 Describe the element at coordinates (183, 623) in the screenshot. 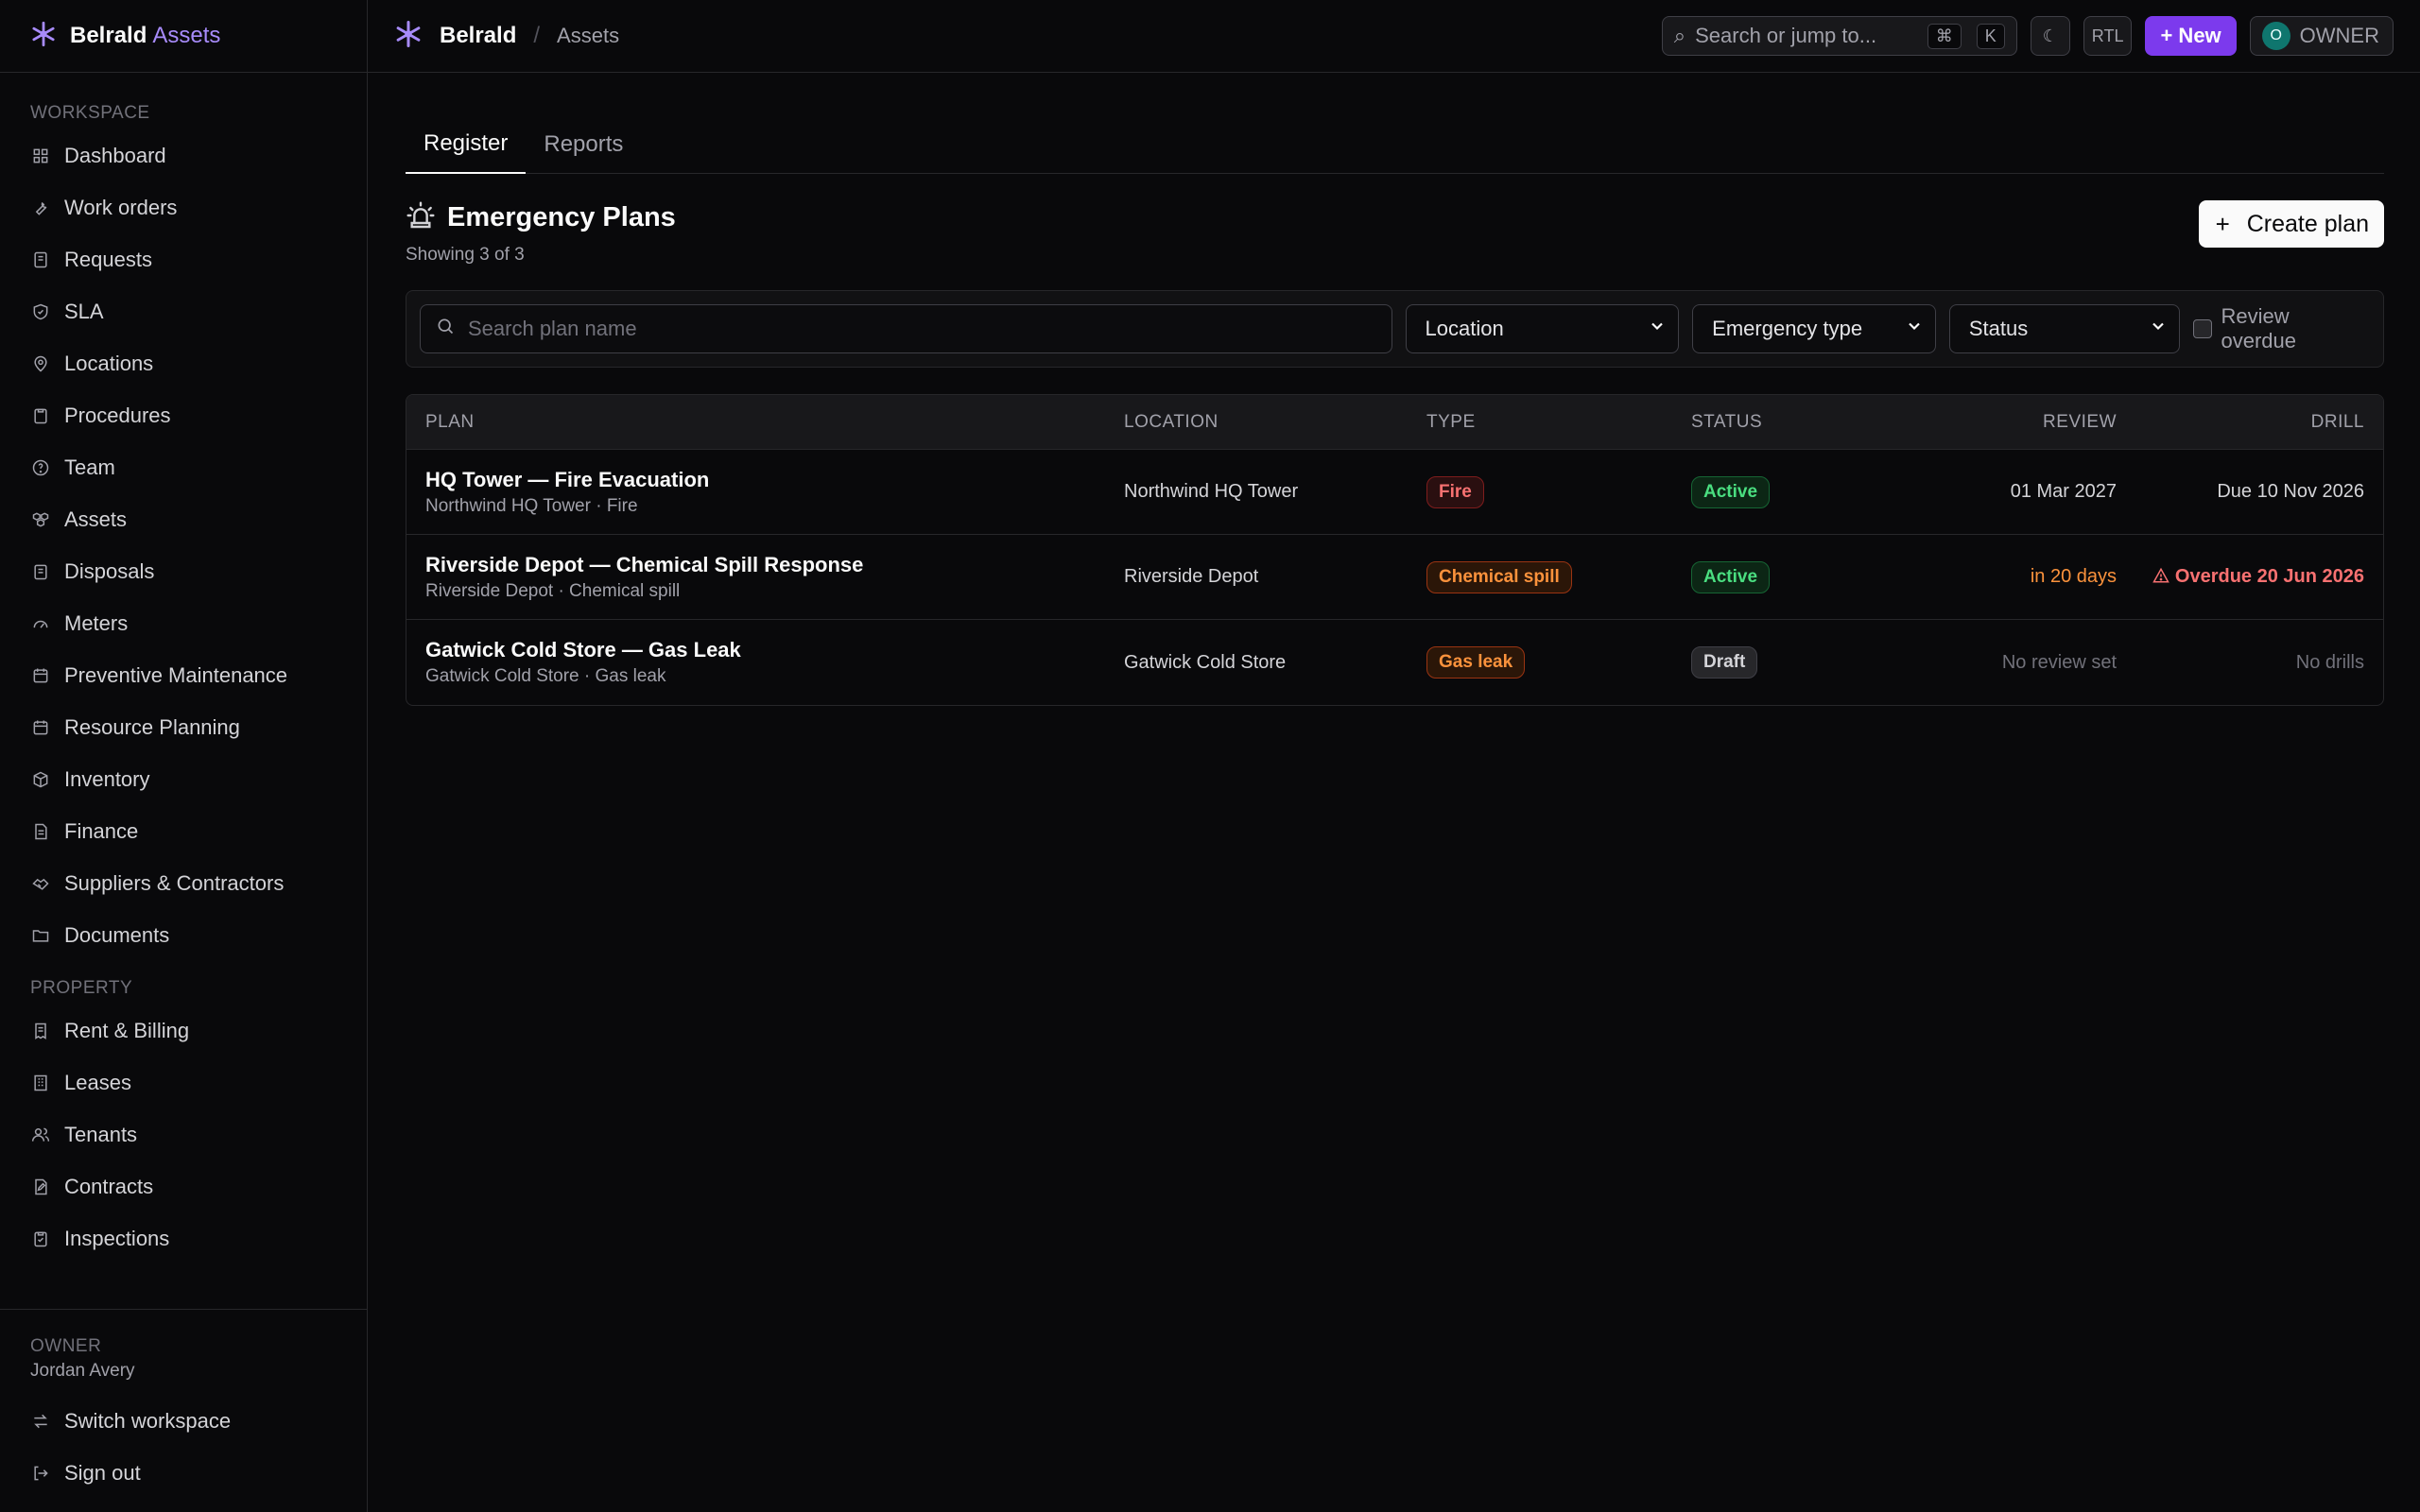

I see `sidebar-item-meters: Meters` at that location.